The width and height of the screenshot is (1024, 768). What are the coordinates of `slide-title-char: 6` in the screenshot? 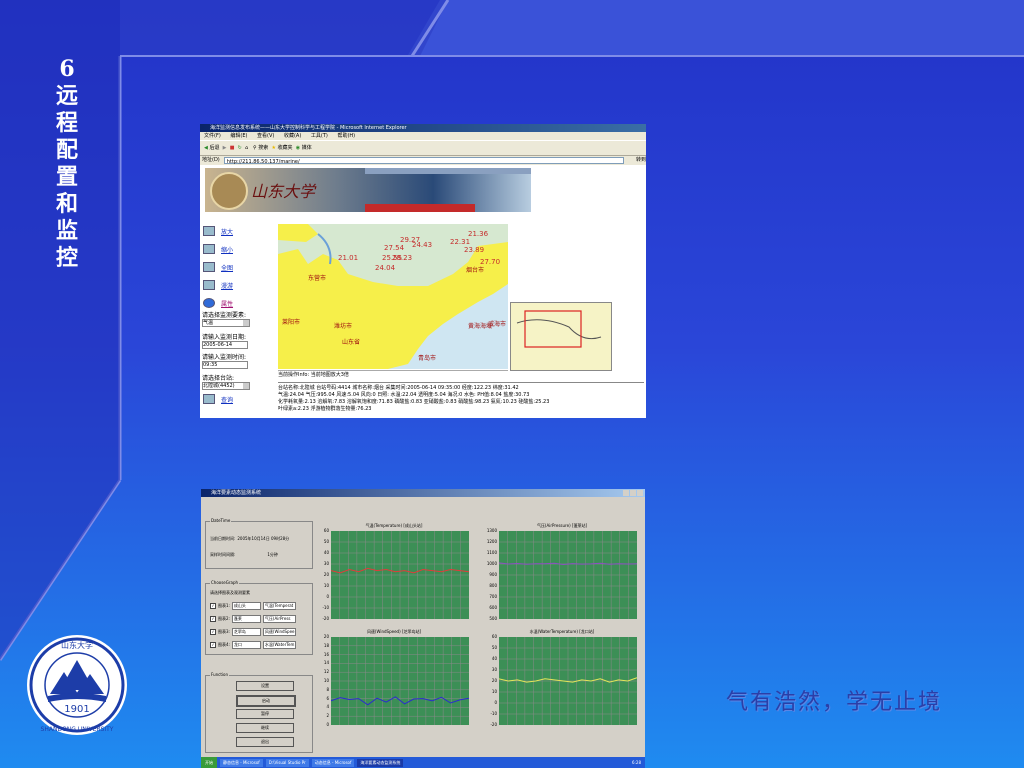 It's located at (67, 69).